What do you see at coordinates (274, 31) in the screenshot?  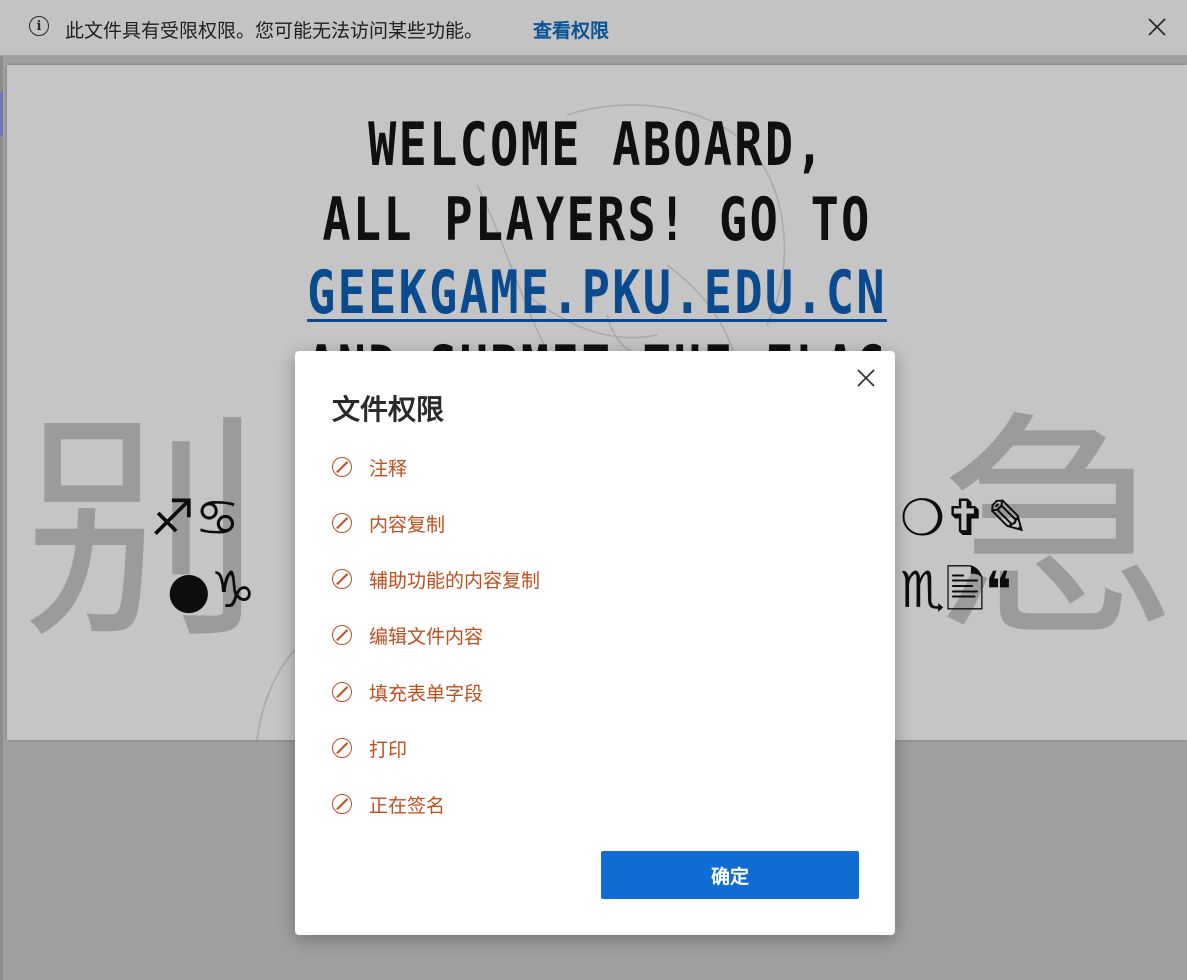 I see `restricted-message: 此文件具有受限权限。您可能无法访问某些功能。` at bounding box center [274, 31].